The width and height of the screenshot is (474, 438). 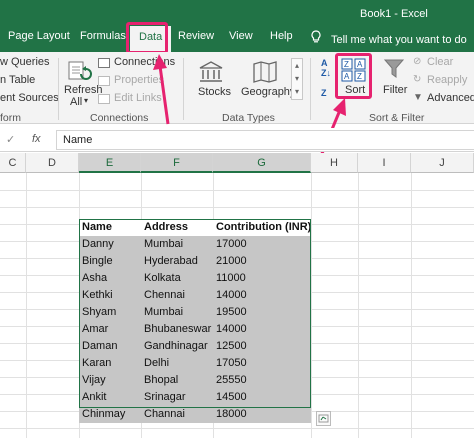 I want to click on cell-contribution: 17050, so click(x=262, y=363).